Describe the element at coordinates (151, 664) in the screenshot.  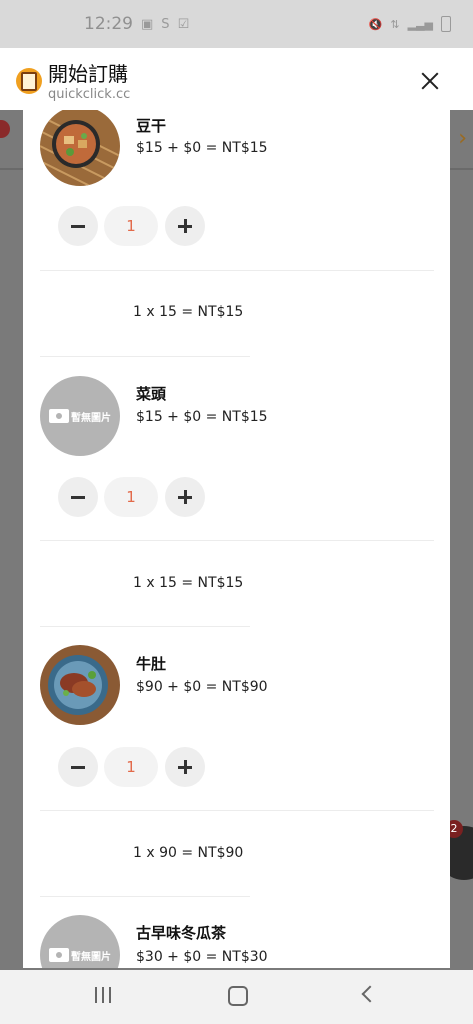
I see `product-name: 牛肚` at that location.